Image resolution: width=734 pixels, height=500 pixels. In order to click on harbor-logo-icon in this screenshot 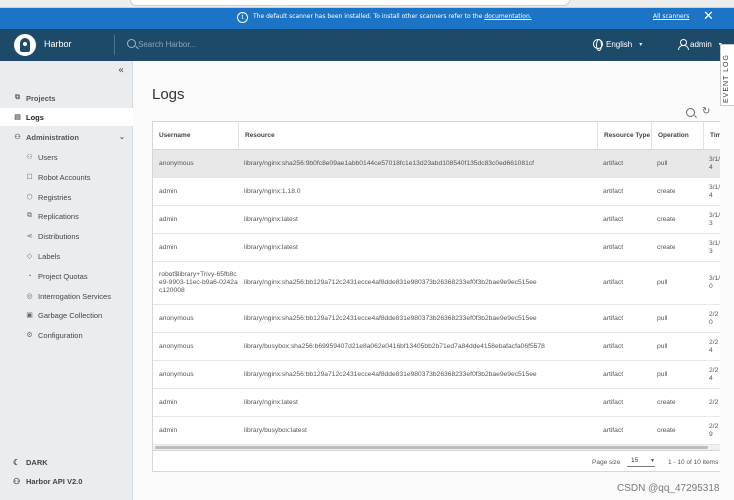, I will do `click(25, 45)`.